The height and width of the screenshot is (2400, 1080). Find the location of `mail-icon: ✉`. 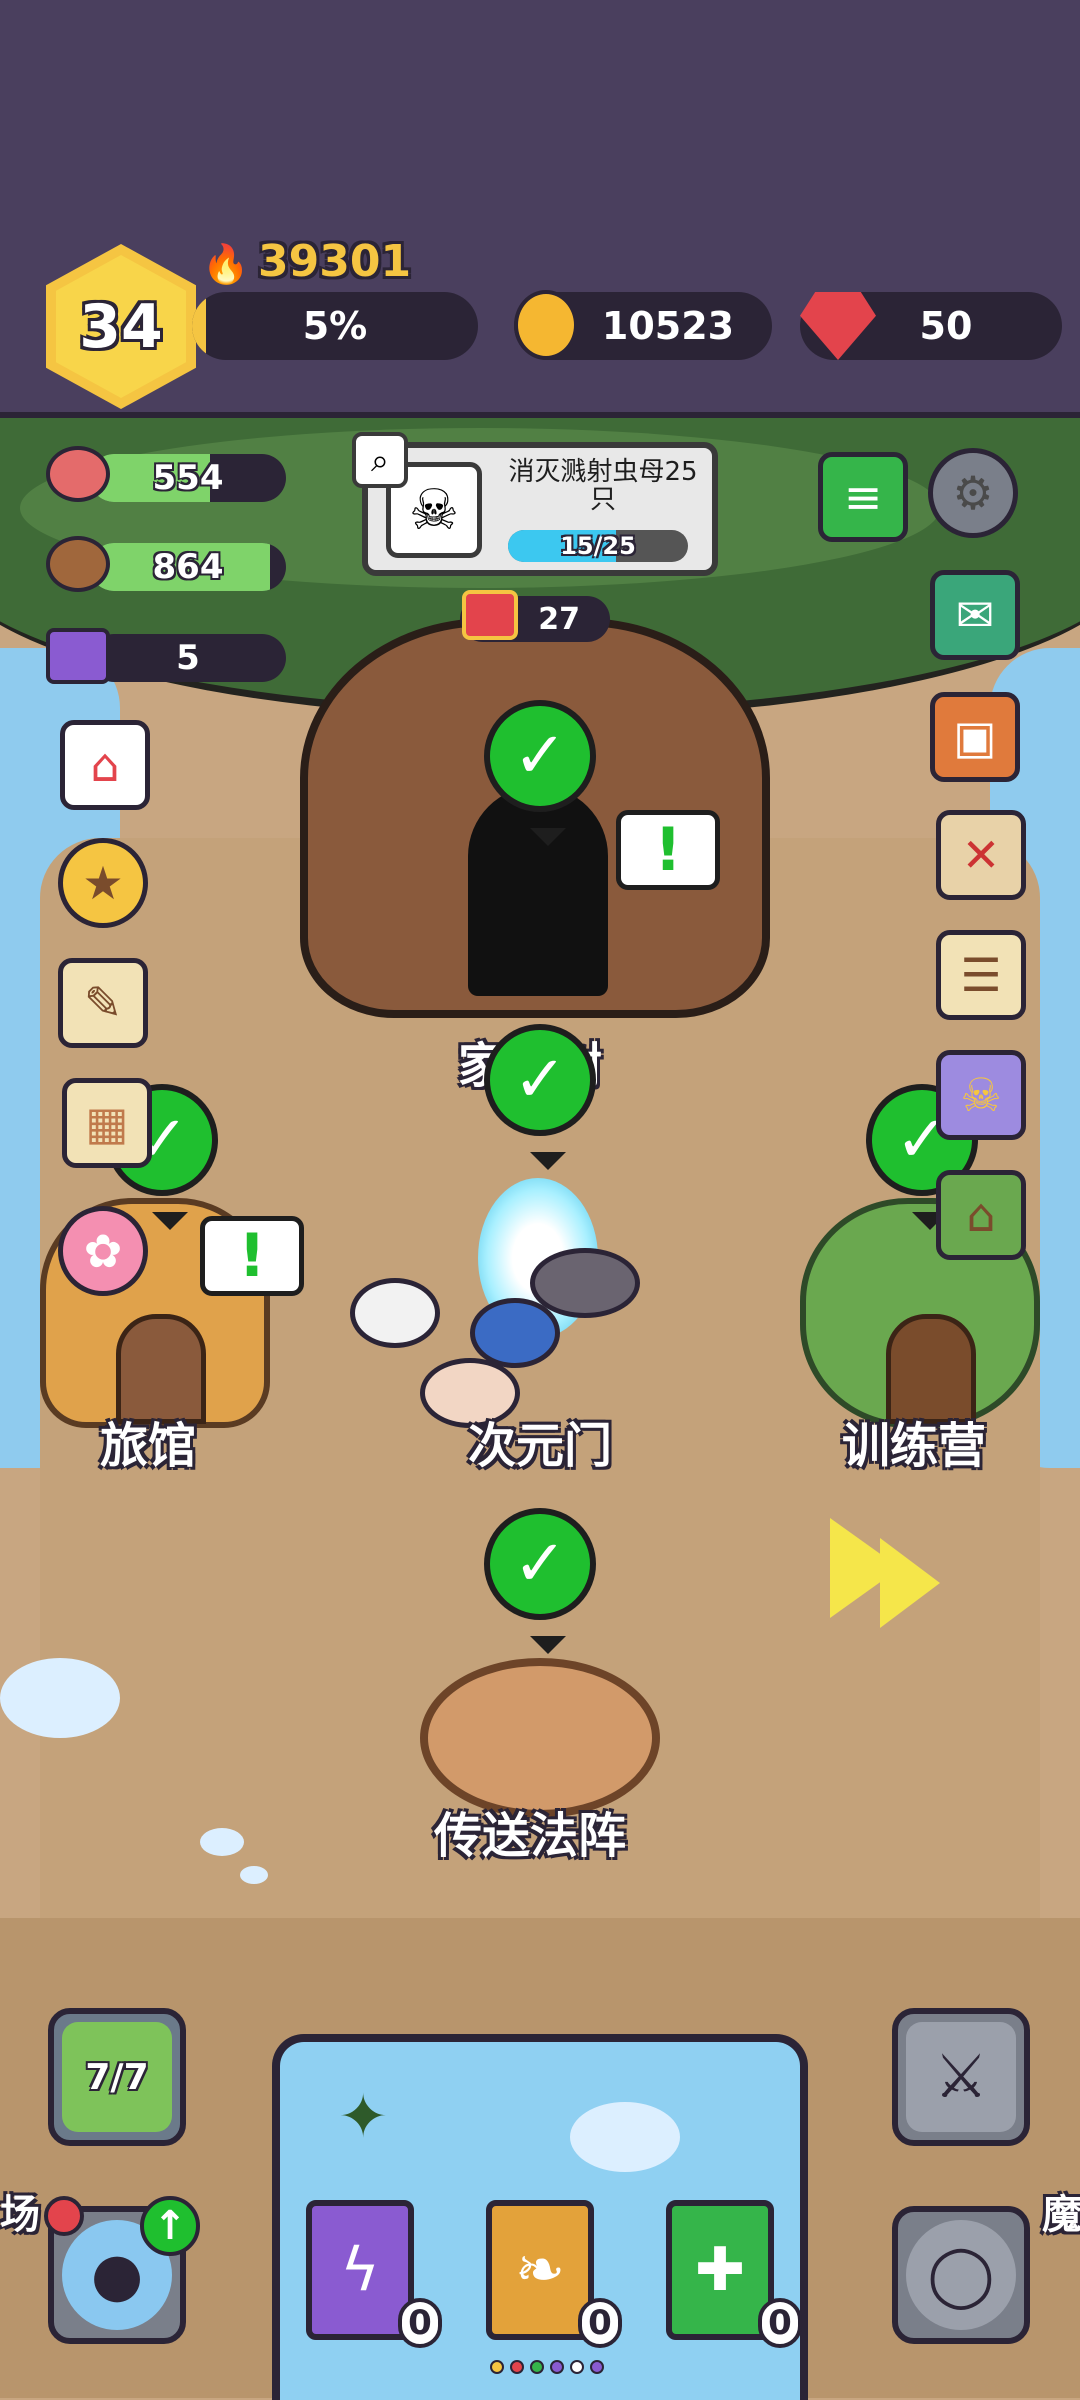

mail-icon: ✉ is located at coordinates (975, 615).